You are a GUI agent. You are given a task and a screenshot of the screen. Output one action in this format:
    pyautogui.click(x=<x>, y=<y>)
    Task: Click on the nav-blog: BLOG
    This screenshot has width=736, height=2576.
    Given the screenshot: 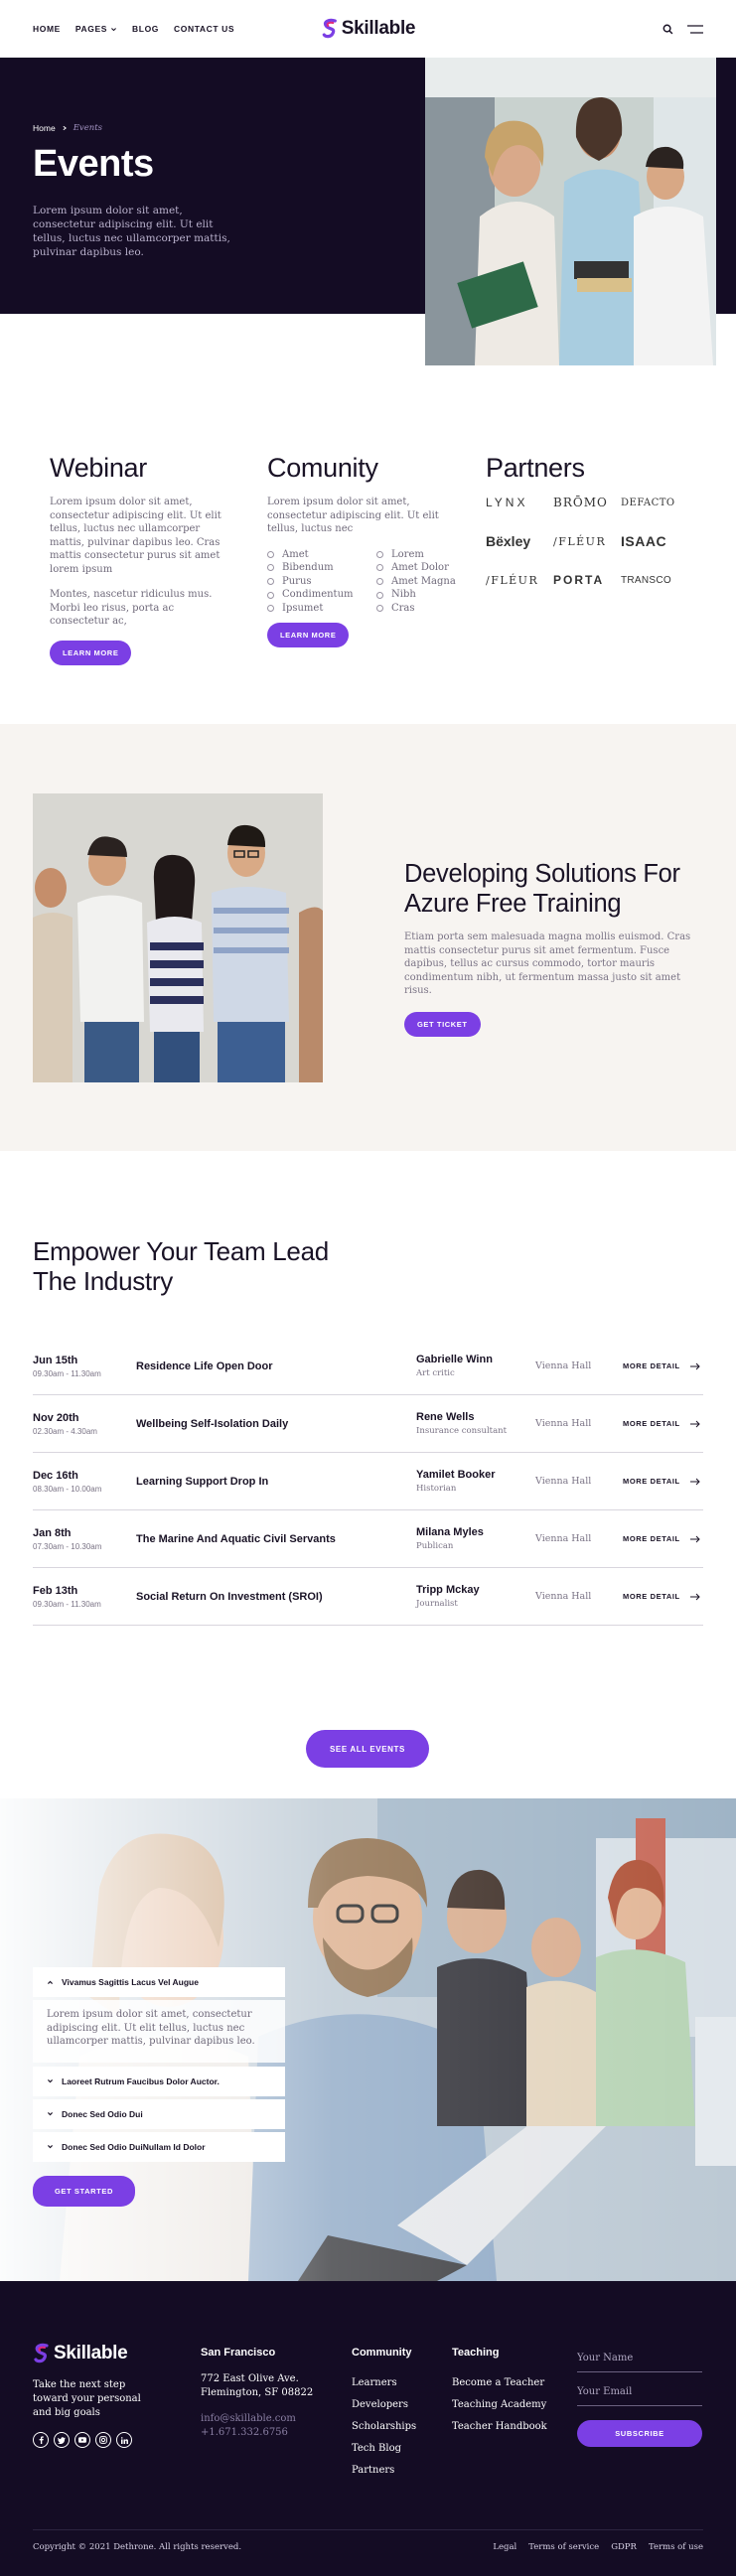 What is the action you would take?
    pyautogui.click(x=146, y=29)
    